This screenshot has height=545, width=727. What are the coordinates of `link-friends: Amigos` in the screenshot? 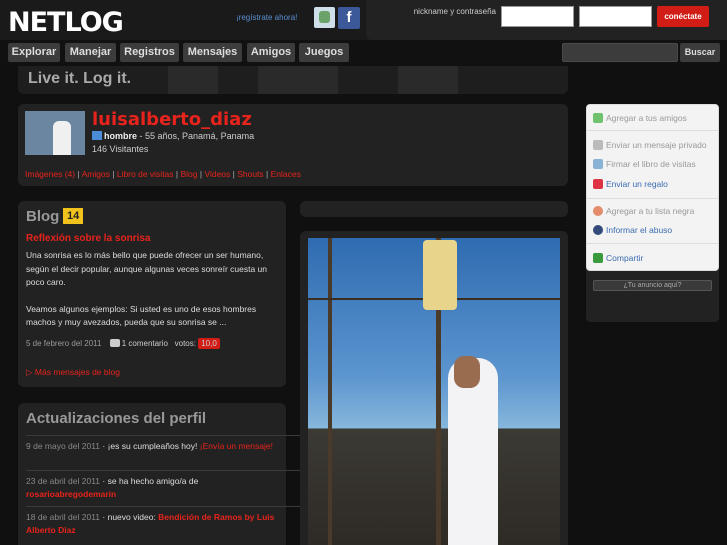 It's located at (96, 174).